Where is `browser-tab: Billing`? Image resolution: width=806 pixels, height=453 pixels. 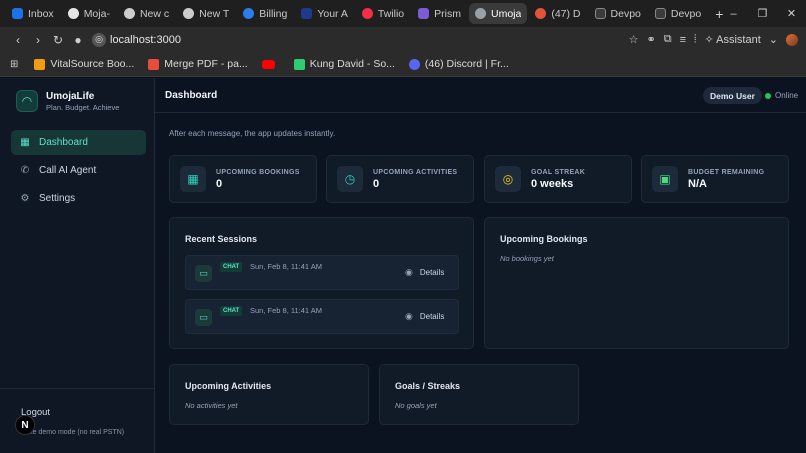
browser-tab: Billing is located at coordinates (265, 13).